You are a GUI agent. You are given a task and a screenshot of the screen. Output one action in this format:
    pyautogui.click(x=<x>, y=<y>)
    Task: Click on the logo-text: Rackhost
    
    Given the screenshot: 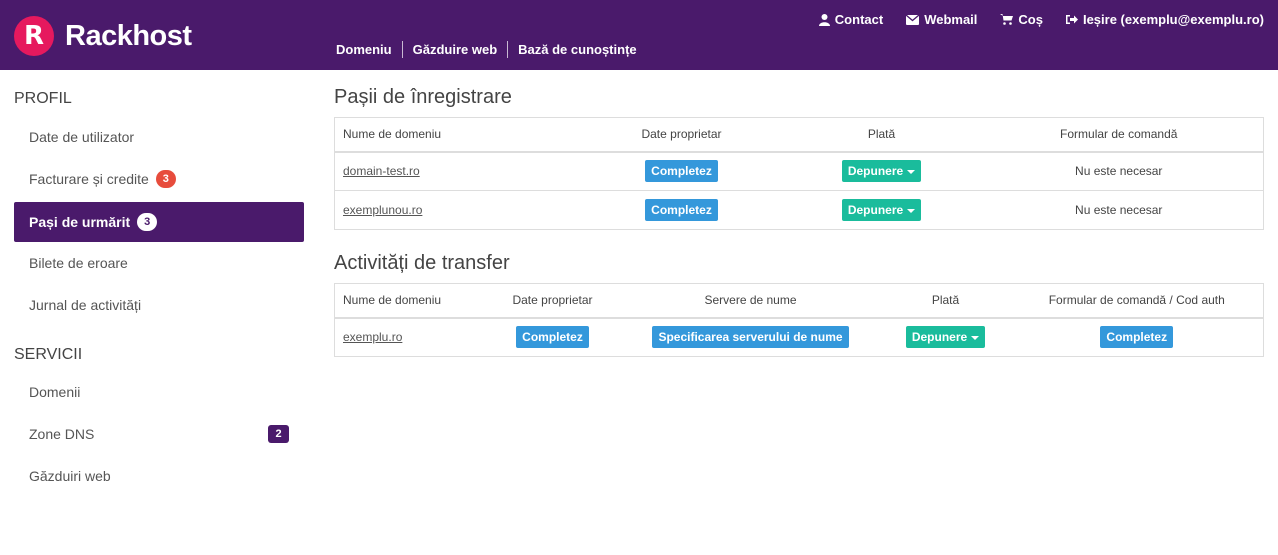 What is the action you would take?
    pyautogui.click(x=128, y=35)
    